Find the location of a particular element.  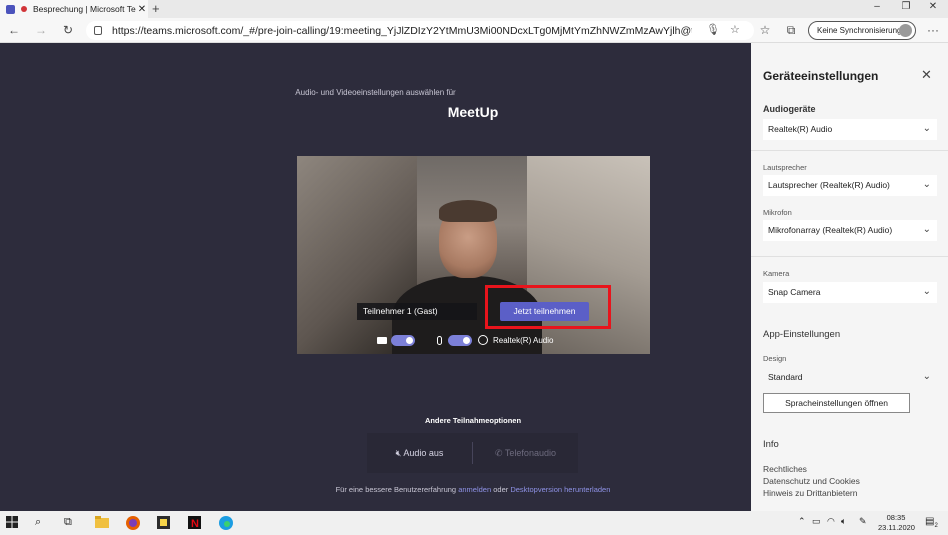

phone-icon: ✆ is located at coordinates (500, 452).